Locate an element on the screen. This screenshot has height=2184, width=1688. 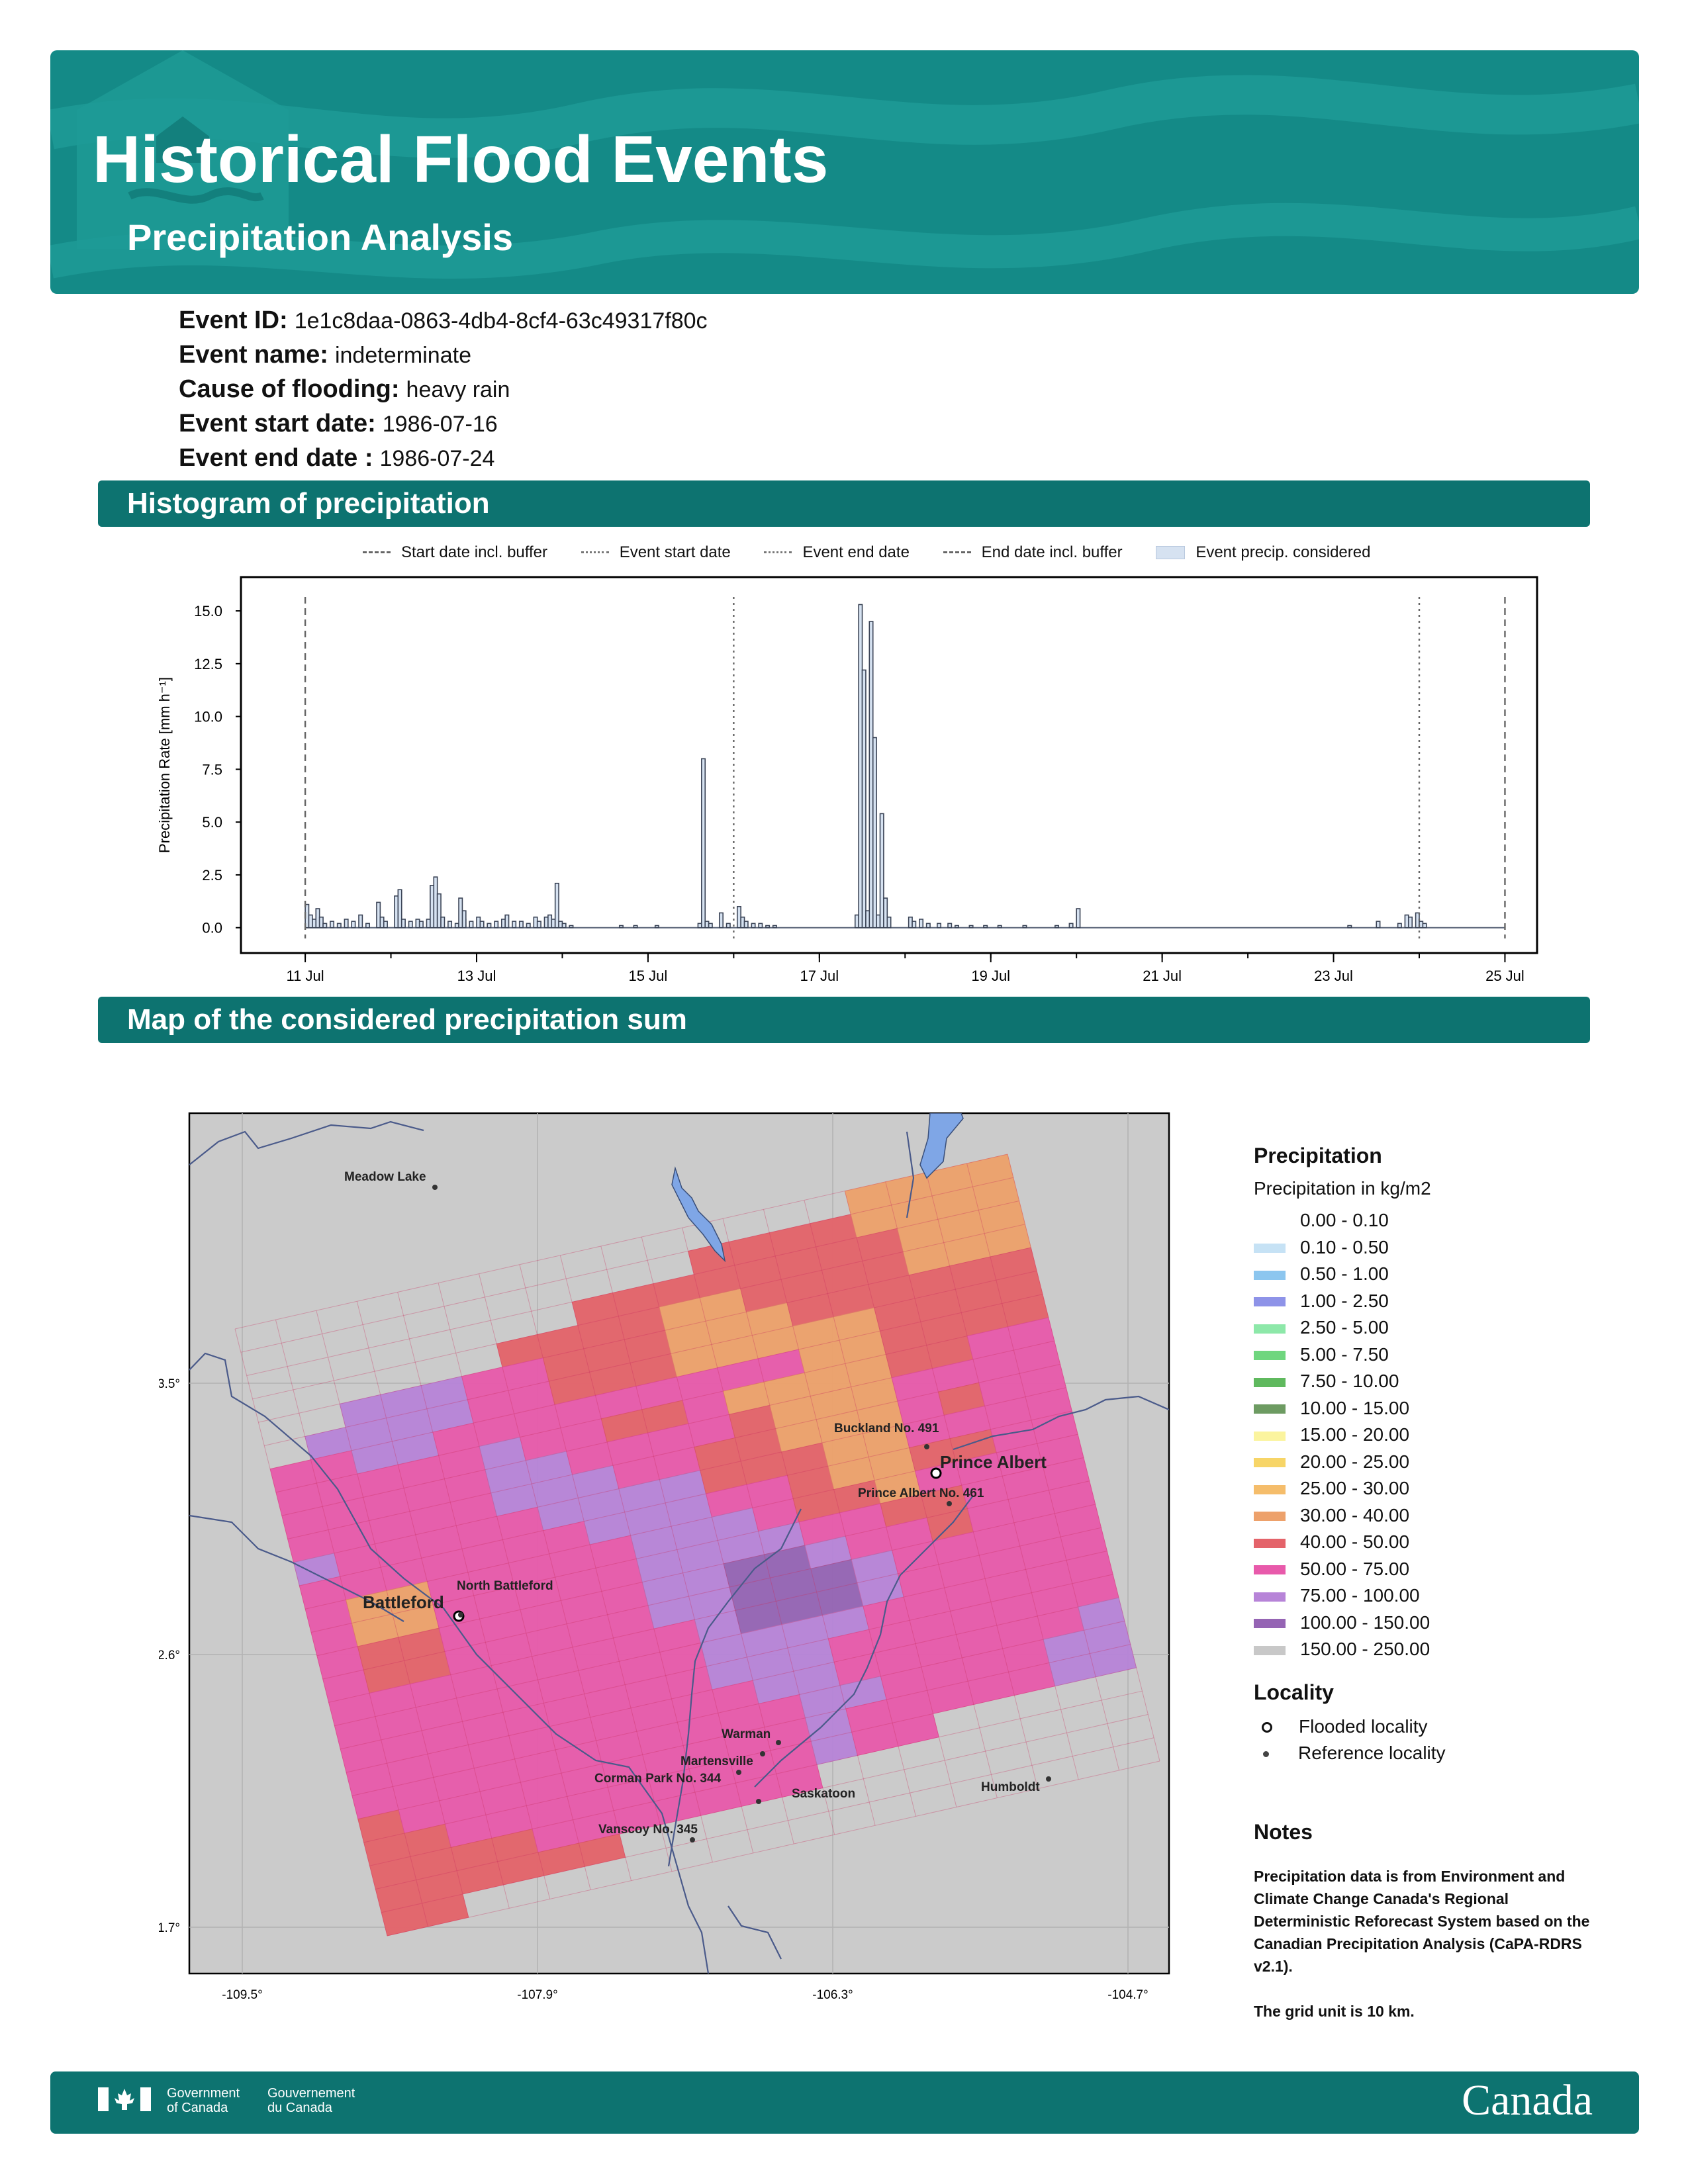
legend-class-row: 25.00 - 30.00 is located at coordinates (1350, 1488).